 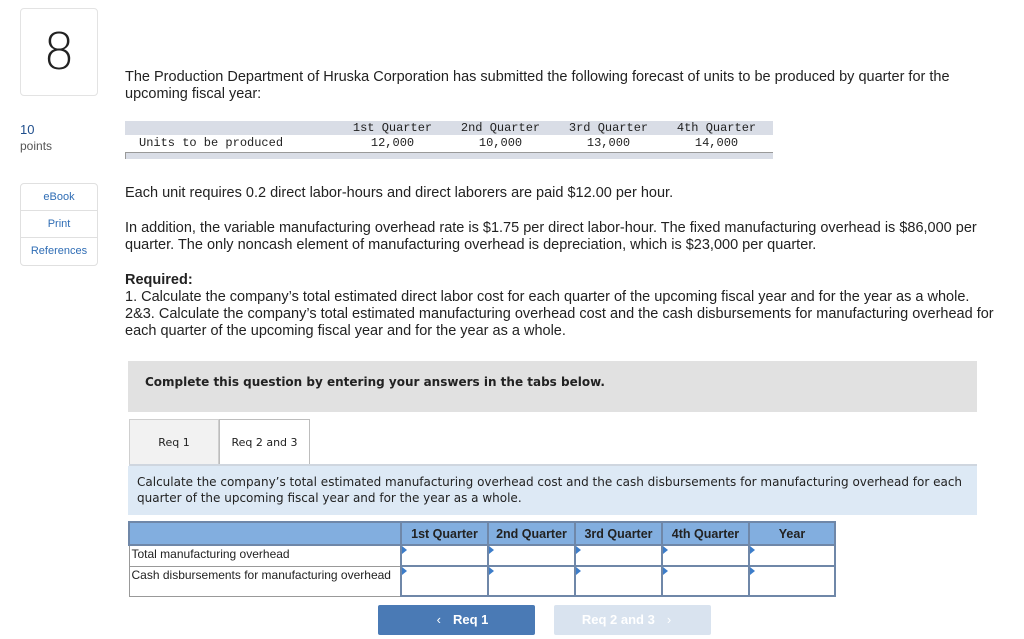 I want to click on resource-links: eBook Print References, so click(x=59, y=224).